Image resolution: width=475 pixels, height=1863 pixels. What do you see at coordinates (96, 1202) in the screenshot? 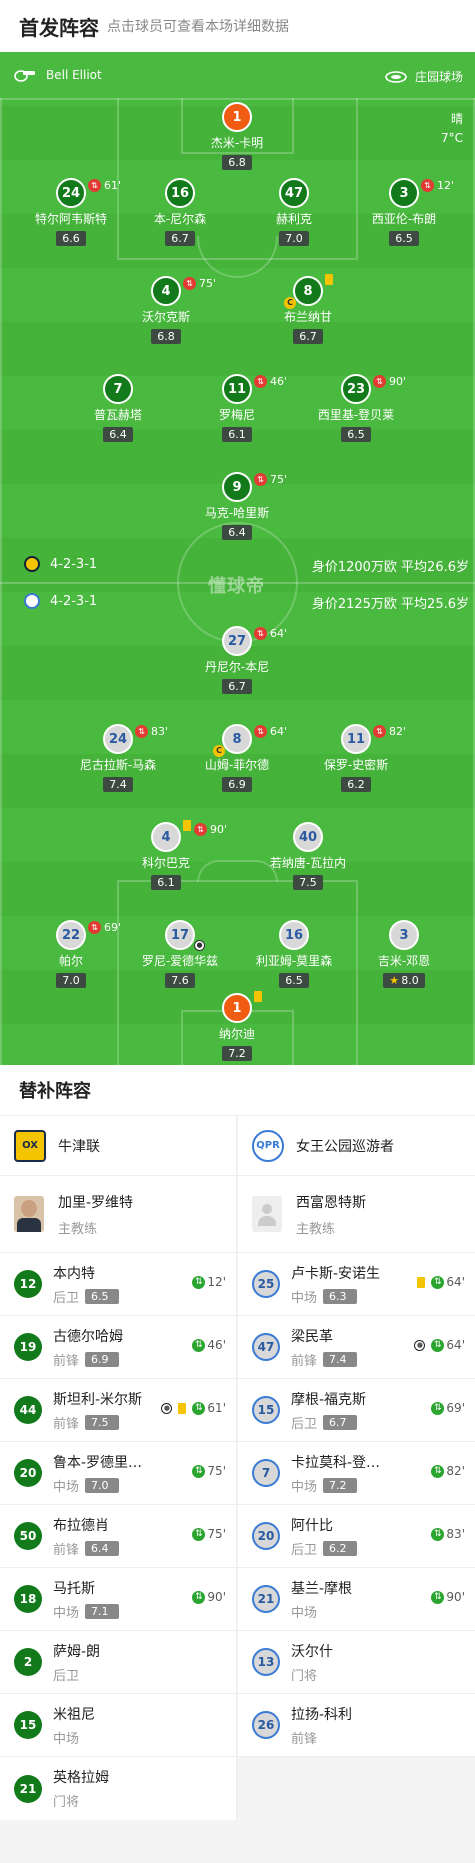
I see `manager-name: 加里-罗维特` at bounding box center [96, 1202].